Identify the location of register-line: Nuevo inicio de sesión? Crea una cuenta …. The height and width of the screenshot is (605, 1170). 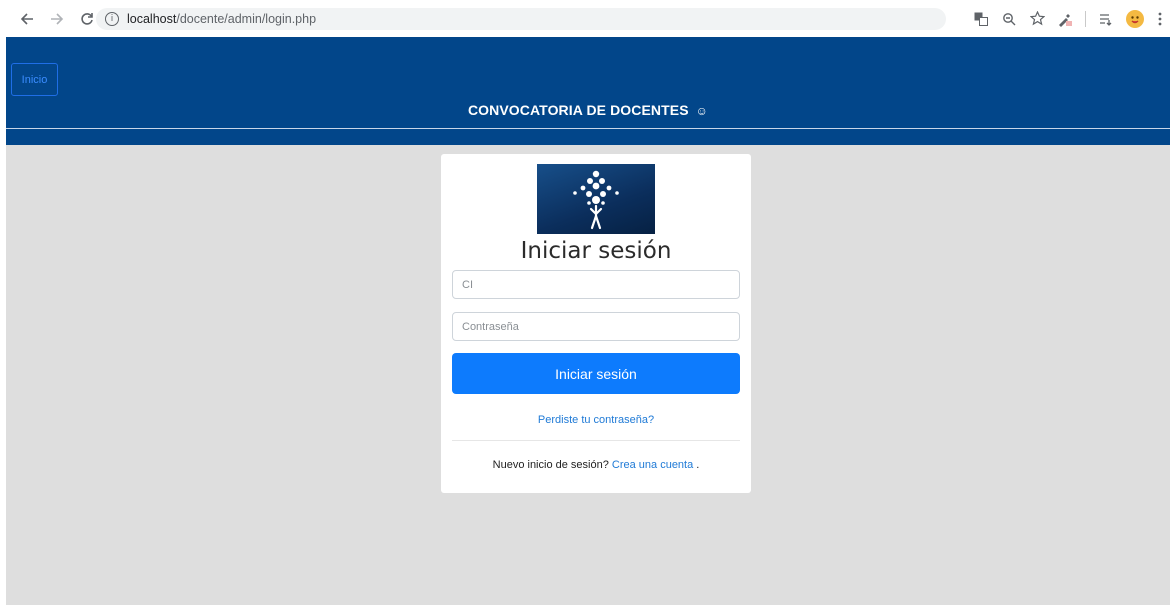
(596, 465).